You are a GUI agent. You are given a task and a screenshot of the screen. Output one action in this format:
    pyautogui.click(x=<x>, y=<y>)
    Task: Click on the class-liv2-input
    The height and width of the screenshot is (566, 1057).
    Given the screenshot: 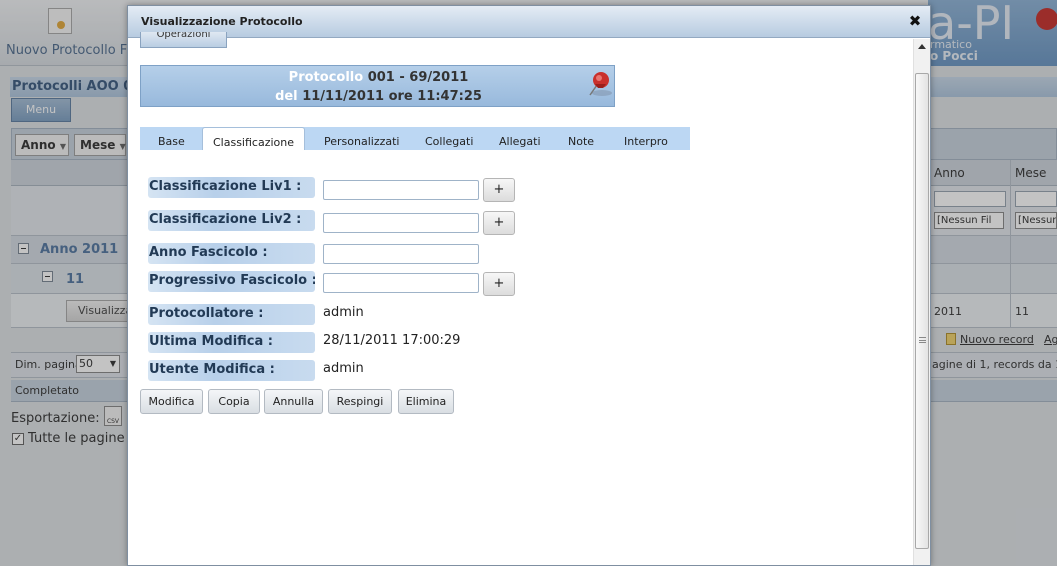 What is the action you would take?
    pyautogui.click(x=401, y=223)
    